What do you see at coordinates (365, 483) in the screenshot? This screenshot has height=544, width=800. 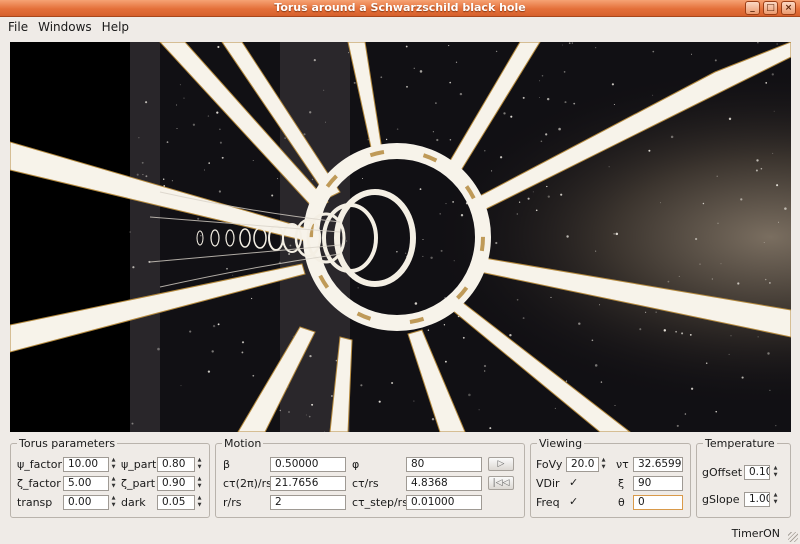 I see `ctau-label: cτ/rs` at bounding box center [365, 483].